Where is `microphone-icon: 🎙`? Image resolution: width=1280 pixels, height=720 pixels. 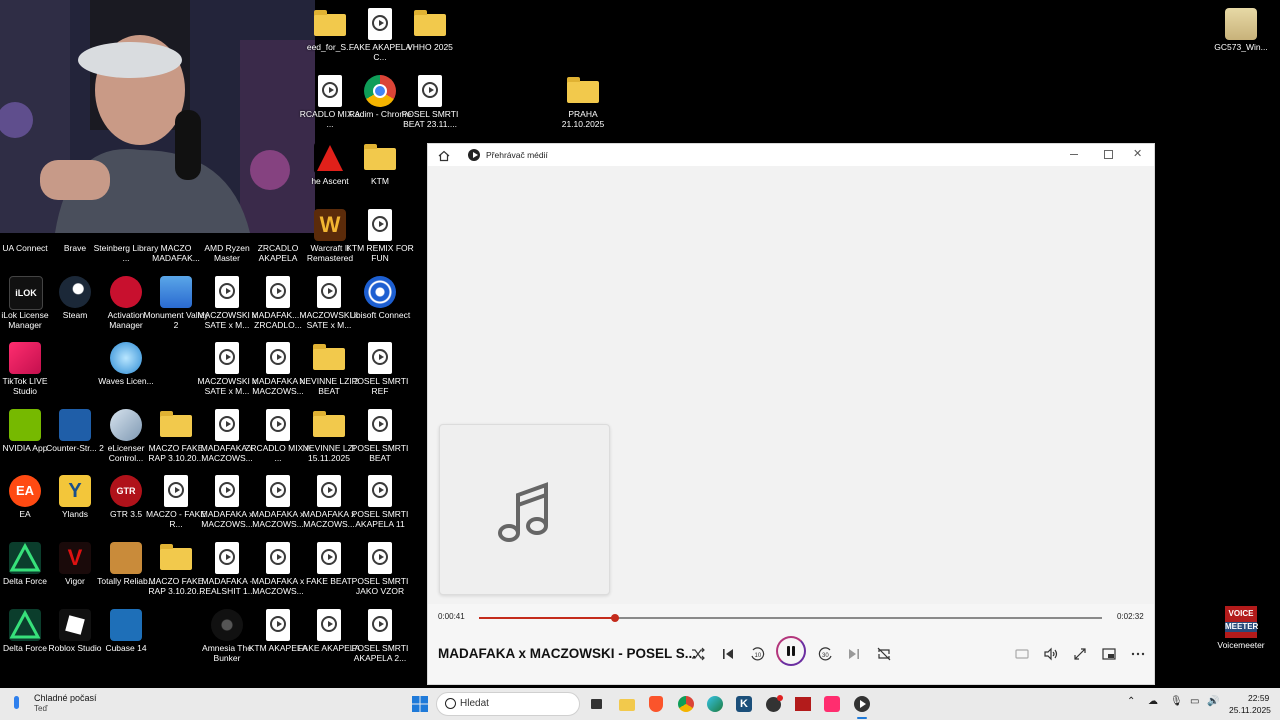 microphone-icon: 🎙 is located at coordinates (1176, 701).